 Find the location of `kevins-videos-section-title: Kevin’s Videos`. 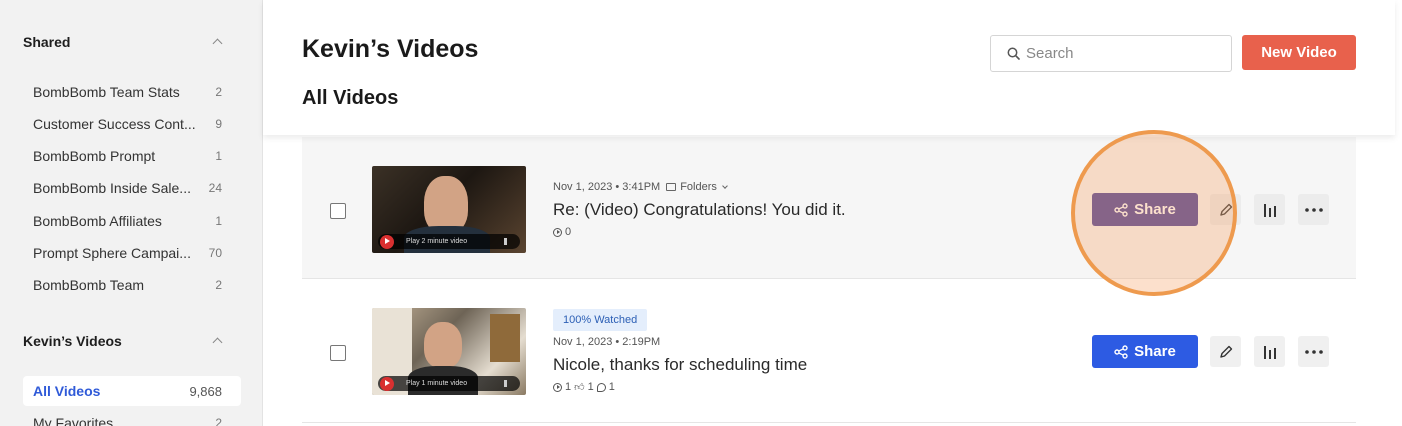

kevins-videos-section-title: Kevin’s Videos is located at coordinates (72, 341).